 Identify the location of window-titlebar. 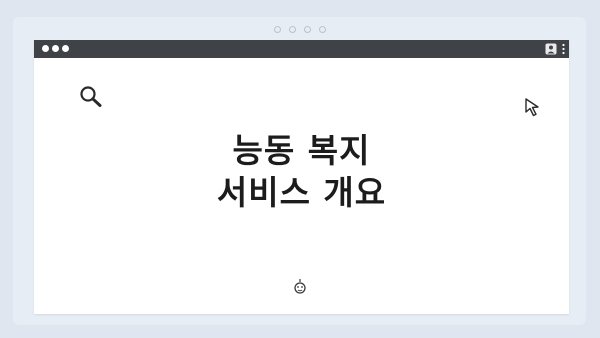
(301, 49).